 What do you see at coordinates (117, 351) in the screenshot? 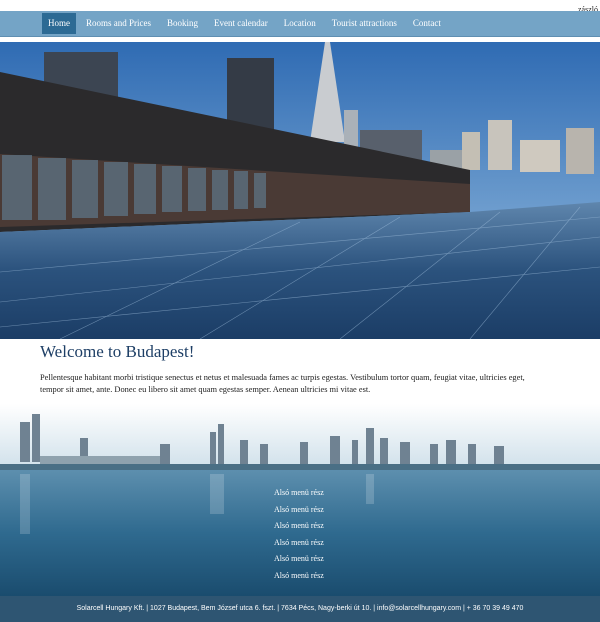
I see `page-title: Welcome to Budapest!` at bounding box center [117, 351].